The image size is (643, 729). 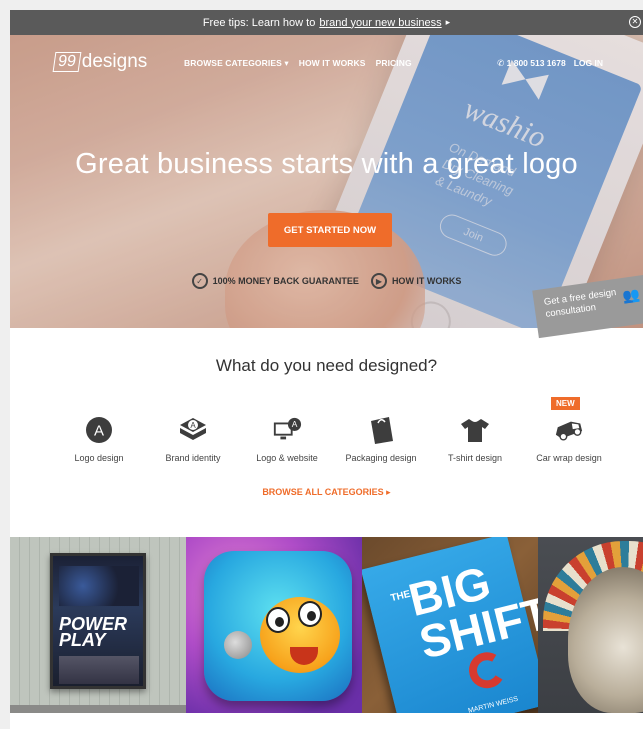 I want to click on get-started-button: GET STARTED NOW, so click(x=330, y=230).